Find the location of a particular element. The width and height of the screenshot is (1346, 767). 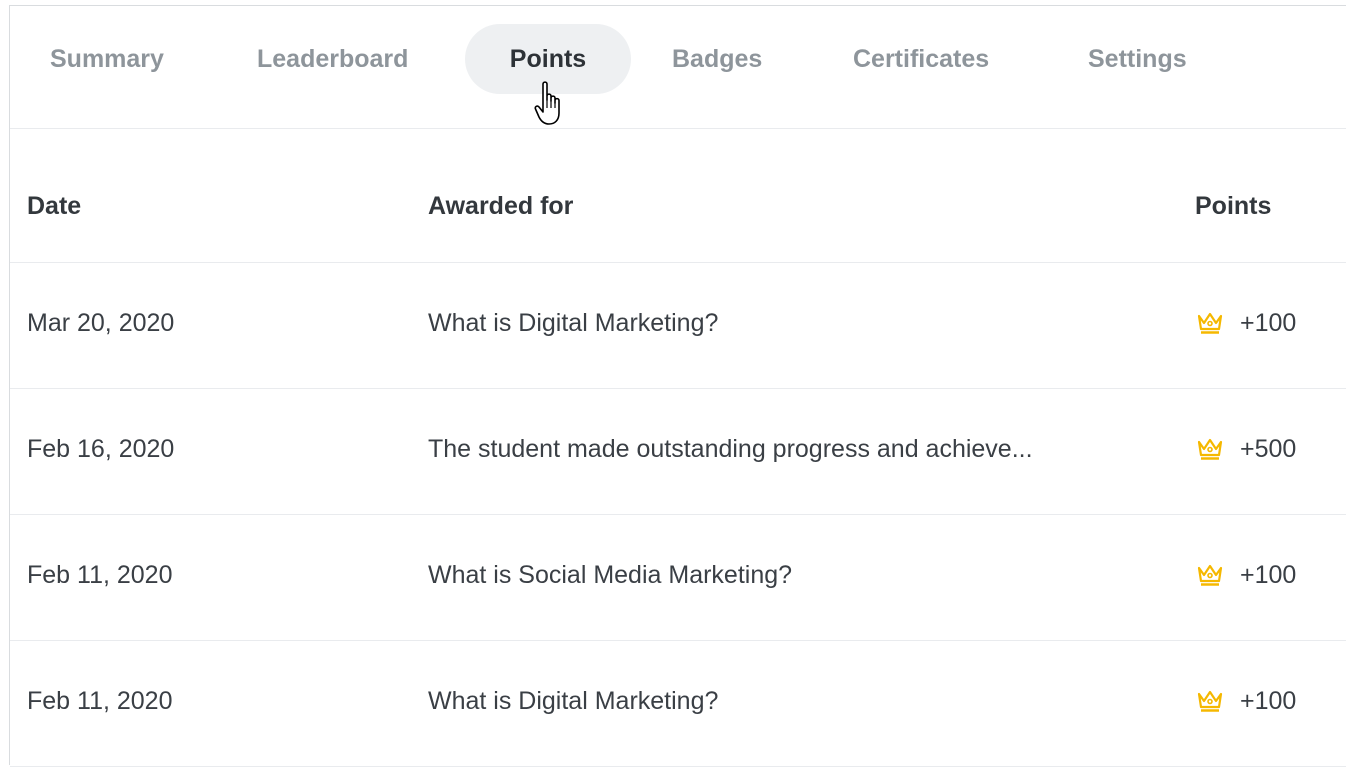

hand-pointer-cursor-icon is located at coordinates (547, 103).